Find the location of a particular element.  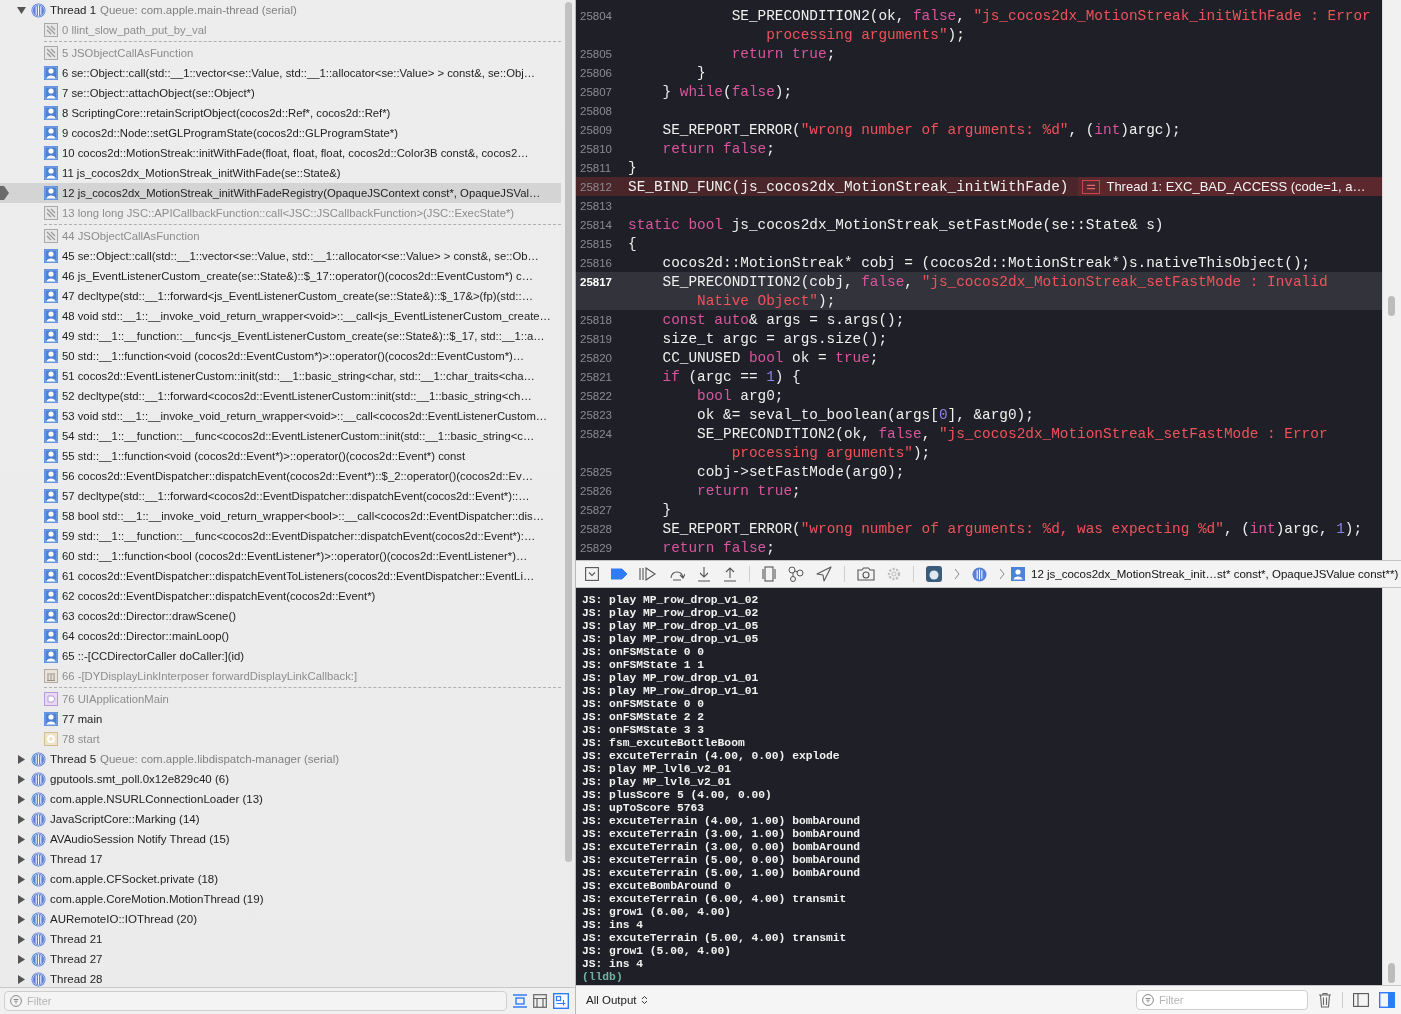

stack-frame: 7 se::Object::attachObject(se::Object*) is located at coordinates (280, 93).